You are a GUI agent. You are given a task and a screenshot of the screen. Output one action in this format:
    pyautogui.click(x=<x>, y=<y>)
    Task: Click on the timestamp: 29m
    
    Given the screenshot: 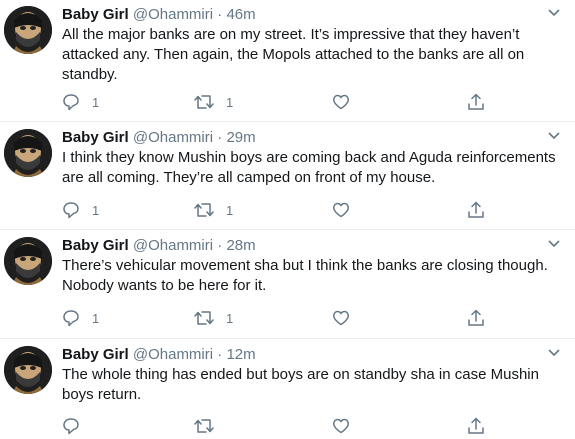 What is the action you would take?
    pyautogui.click(x=240, y=137)
    